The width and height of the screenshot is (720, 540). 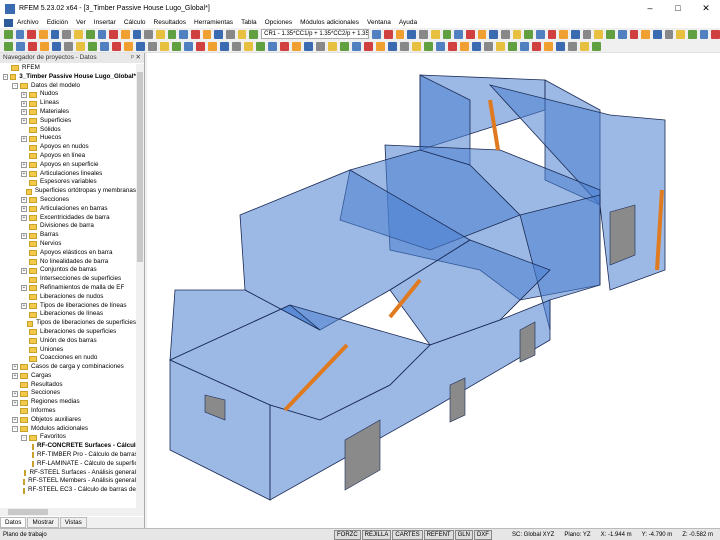 What do you see at coordinates (68, 464) in the screenshot?
I see `tree-item: RF-LAMINATE - Cálculo de superficies` at bounding box center [68, 464].